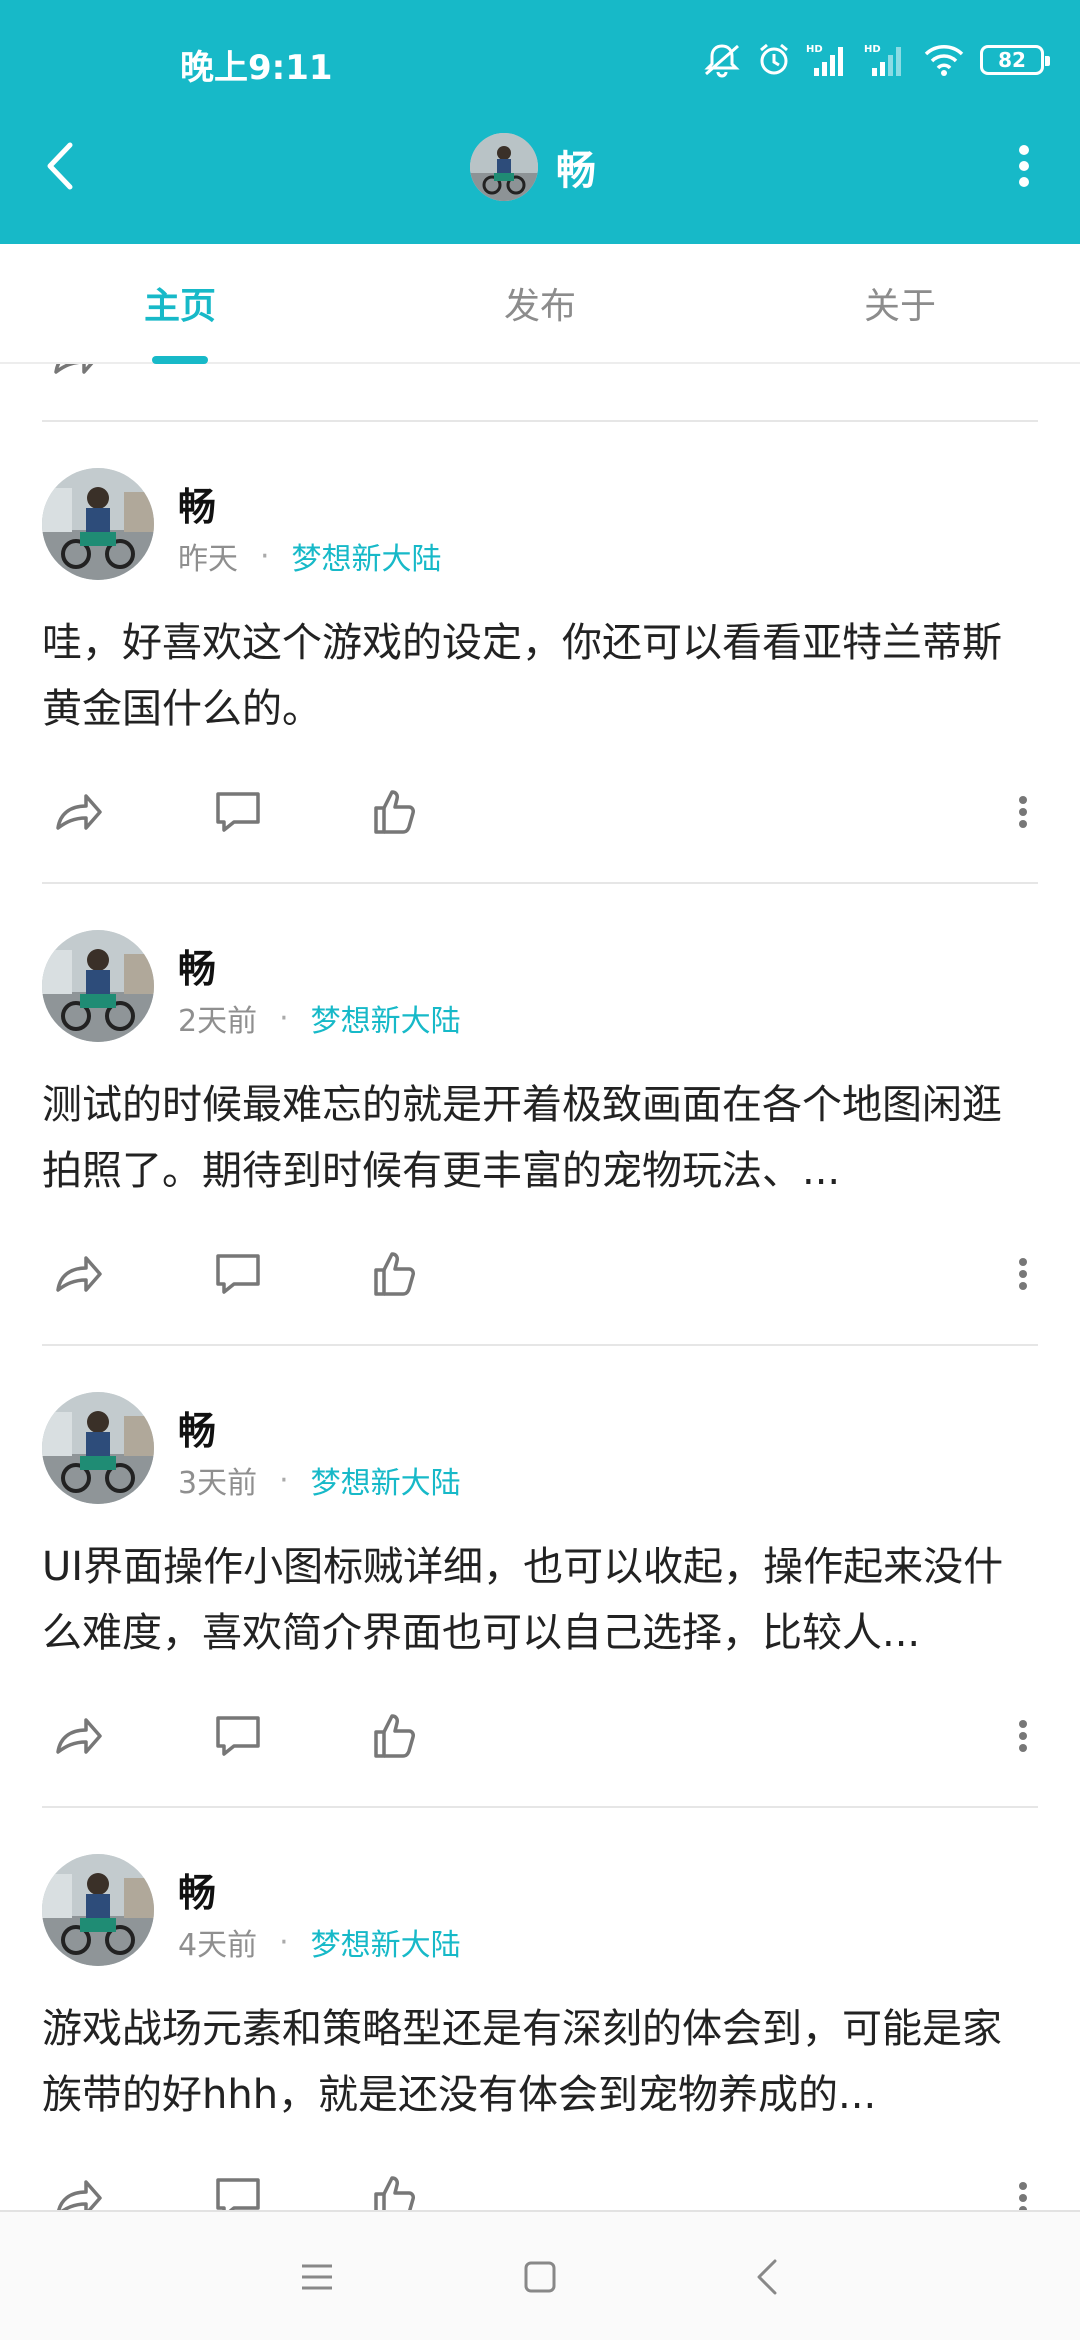 This screenshot has width=1080, height=2340. I want to click on home-button, so click(540, 2277).